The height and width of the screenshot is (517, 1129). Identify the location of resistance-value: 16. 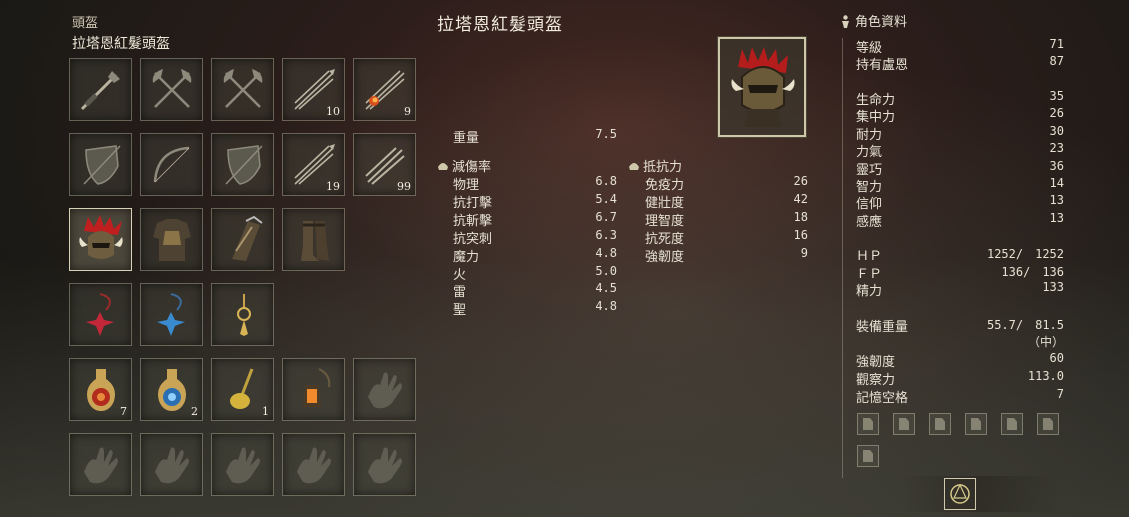
(800, 234).